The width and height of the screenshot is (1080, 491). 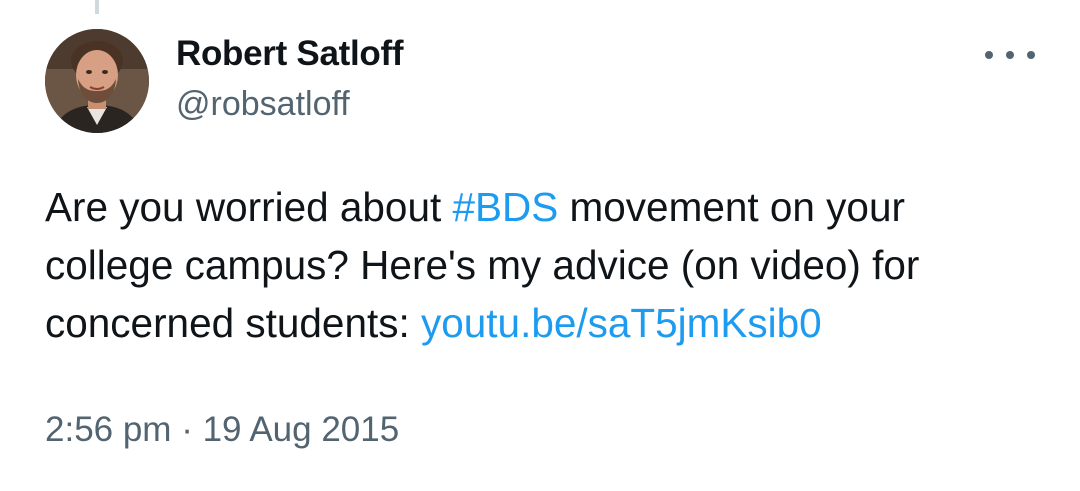 What do you see at coordinates (108, 429) in the screenshot?
I see `tweet-time: 2:56 pm` at bounding box center [108, 429].